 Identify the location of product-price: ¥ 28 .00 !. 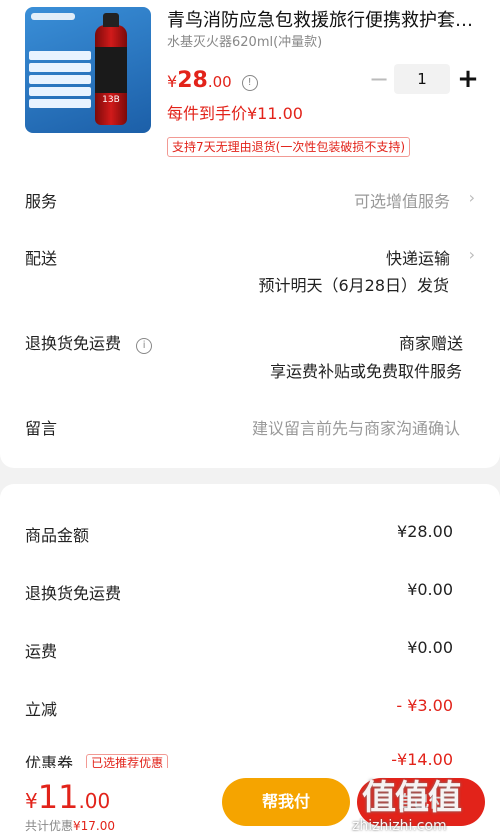
(212, 80).